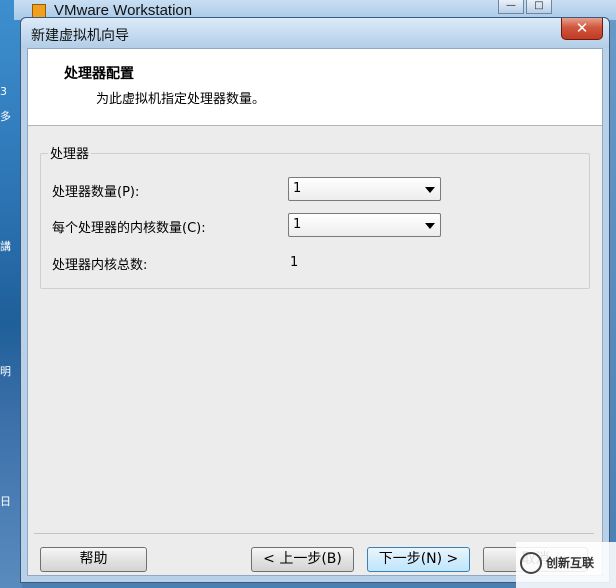 Image resolution: width=616 pixels, height=588 pixels. Describe the element at coordinates (96, 192) in the screenshot. I see `processor-count-label: 处理器数量(P):` at that location.